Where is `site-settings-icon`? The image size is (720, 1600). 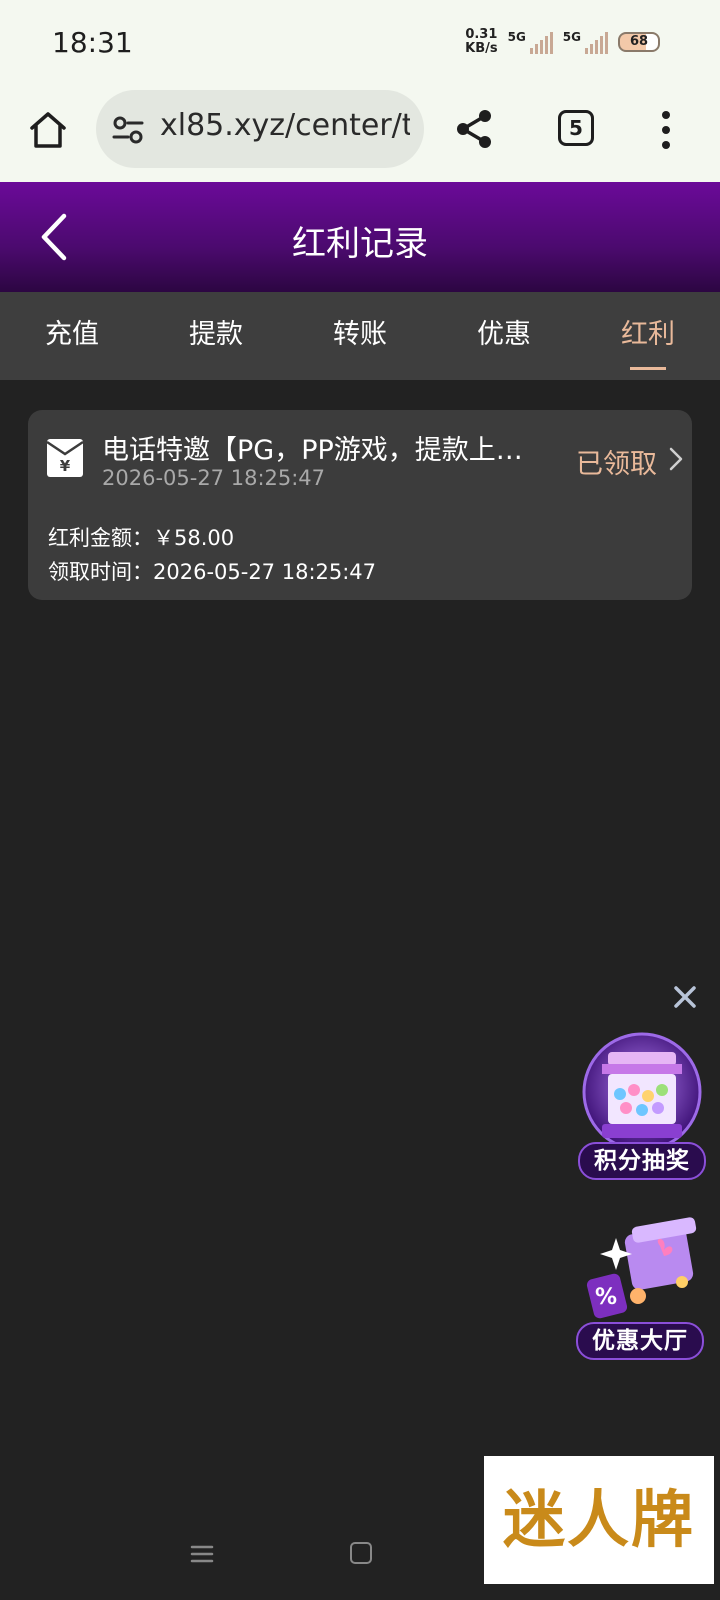
site-settings-icon is located at coordinates (128, 130).